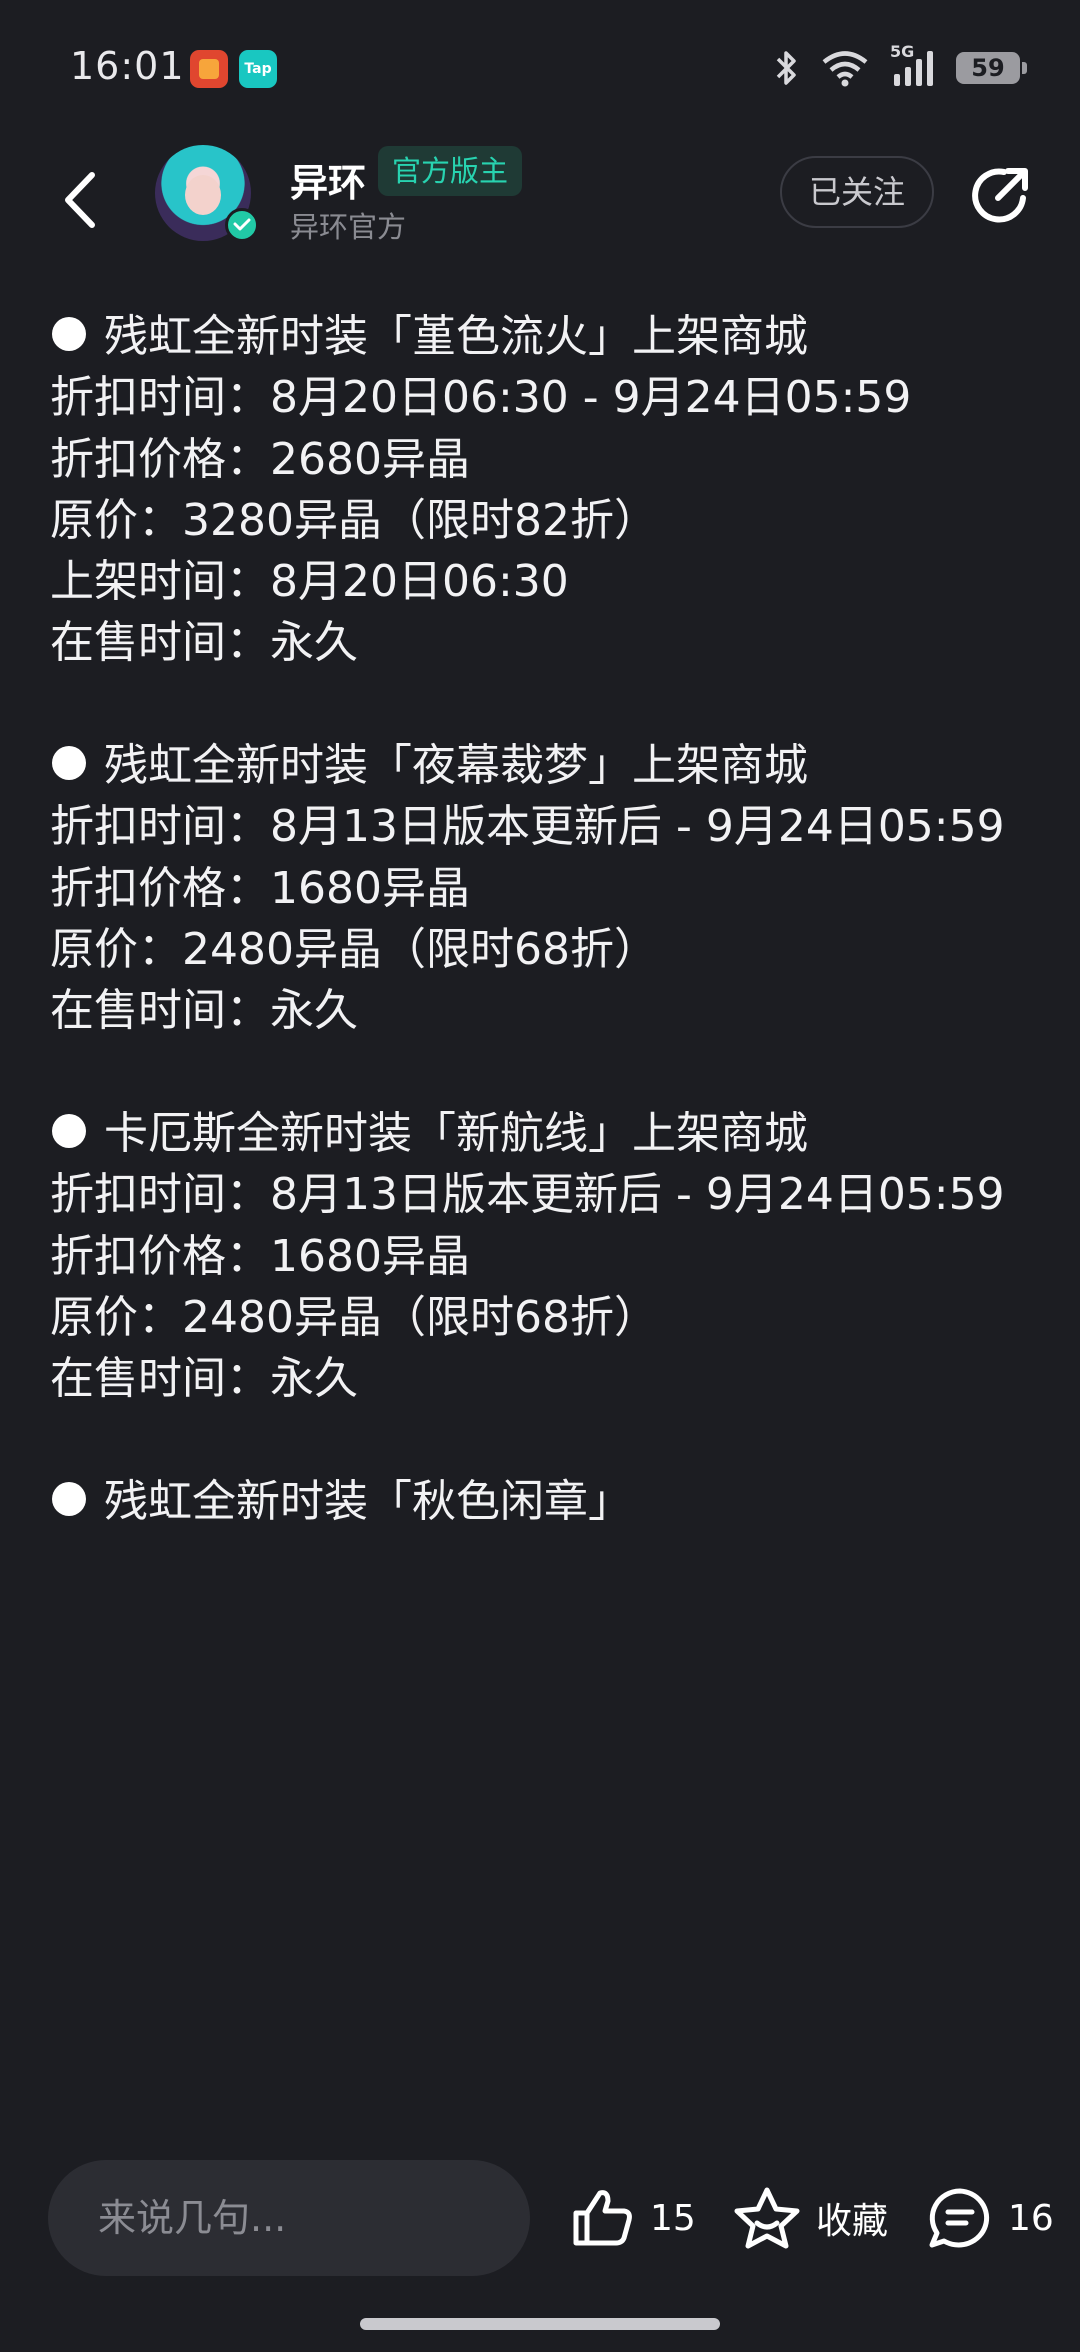  What do you see at coordinates (852, 2221) in the screenshot?
I see `favorite-label: 收藏` at bounding box center [852, 2221].